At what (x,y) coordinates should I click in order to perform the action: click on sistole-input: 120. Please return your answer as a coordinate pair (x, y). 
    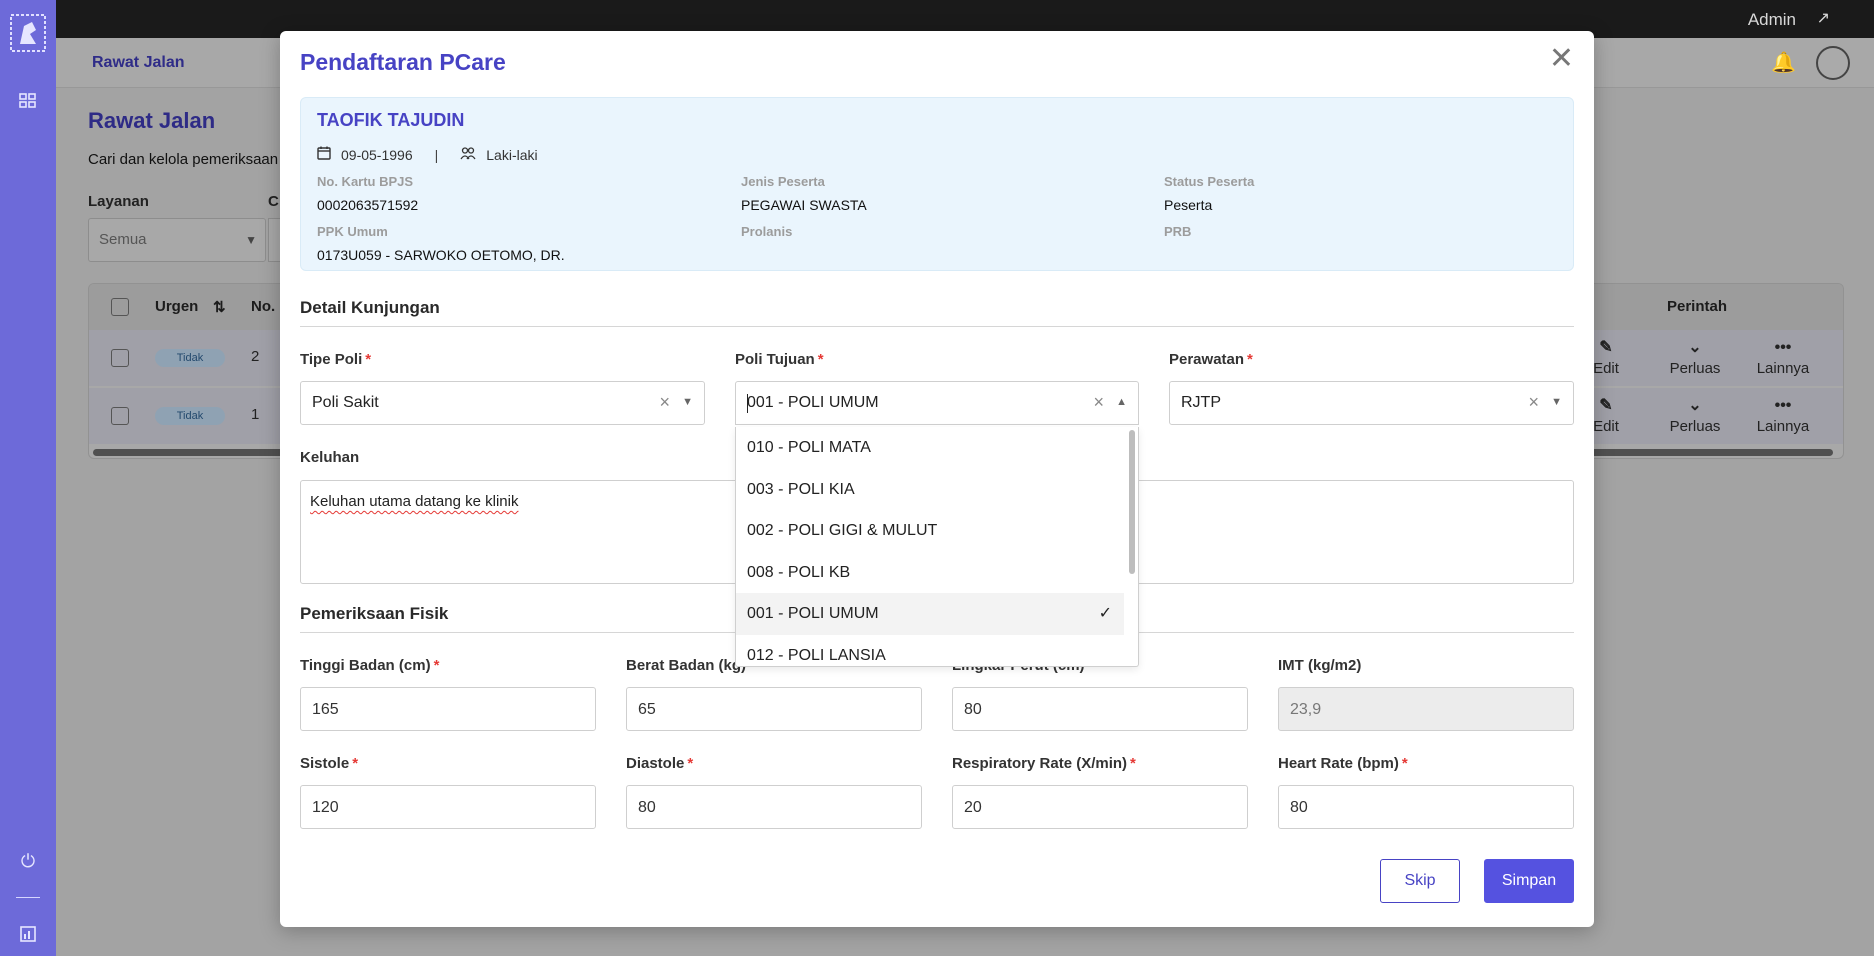
    Looking at the image, I should click on (448, 807).